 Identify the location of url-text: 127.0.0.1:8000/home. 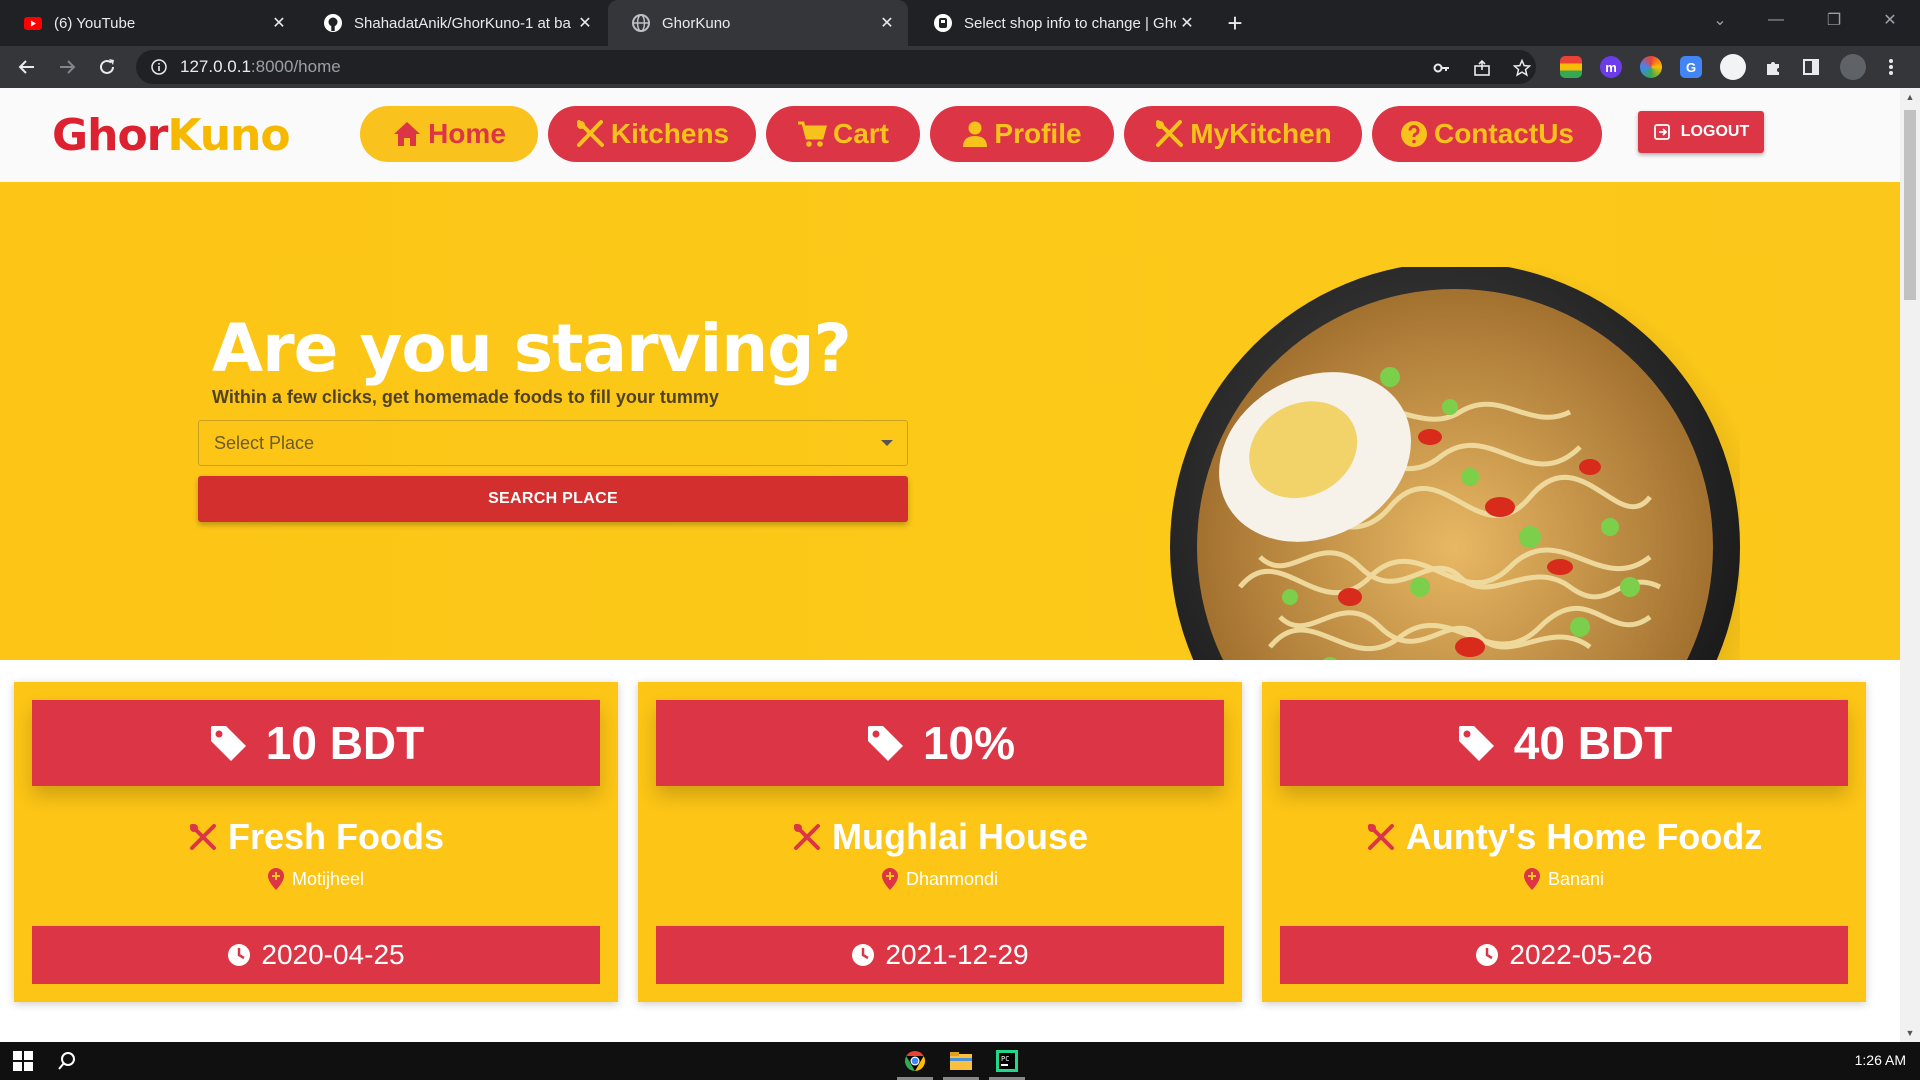
(260, 66).